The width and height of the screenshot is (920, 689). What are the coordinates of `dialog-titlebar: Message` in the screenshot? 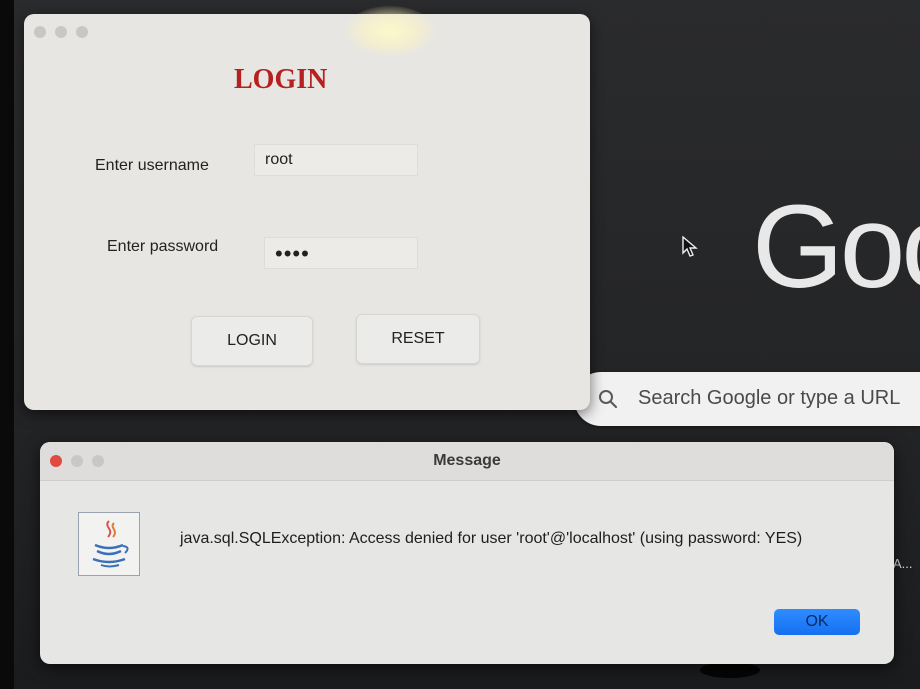 It's located at (467, 461).